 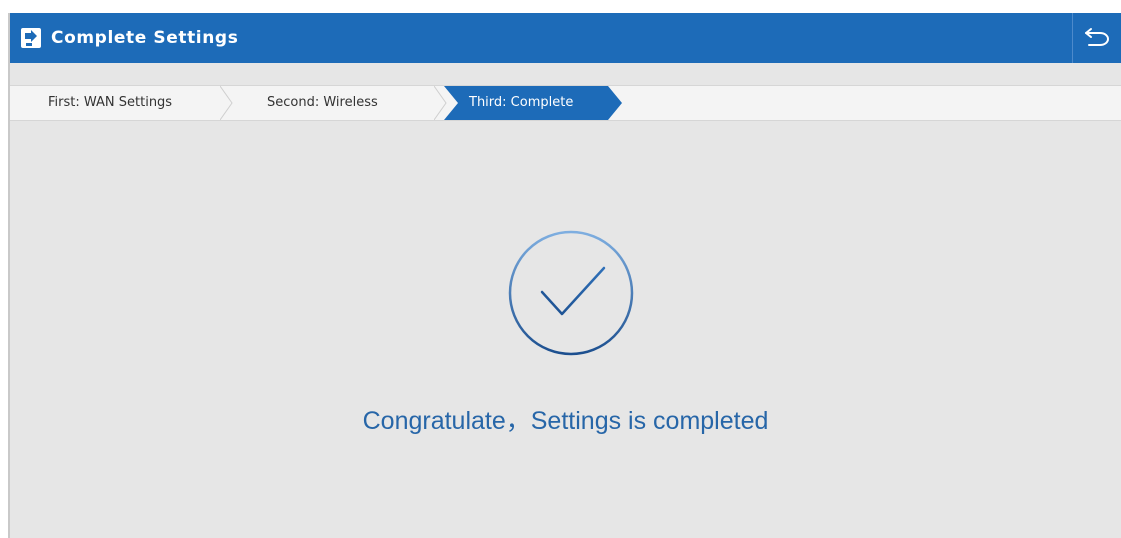 I want to click on back-arrow-icon, so click(x=1097, y=38).